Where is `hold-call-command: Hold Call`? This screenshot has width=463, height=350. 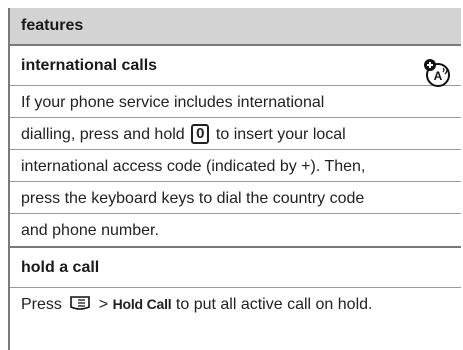
hold-call-command: Hold Call is located at coordinates (142, 304).